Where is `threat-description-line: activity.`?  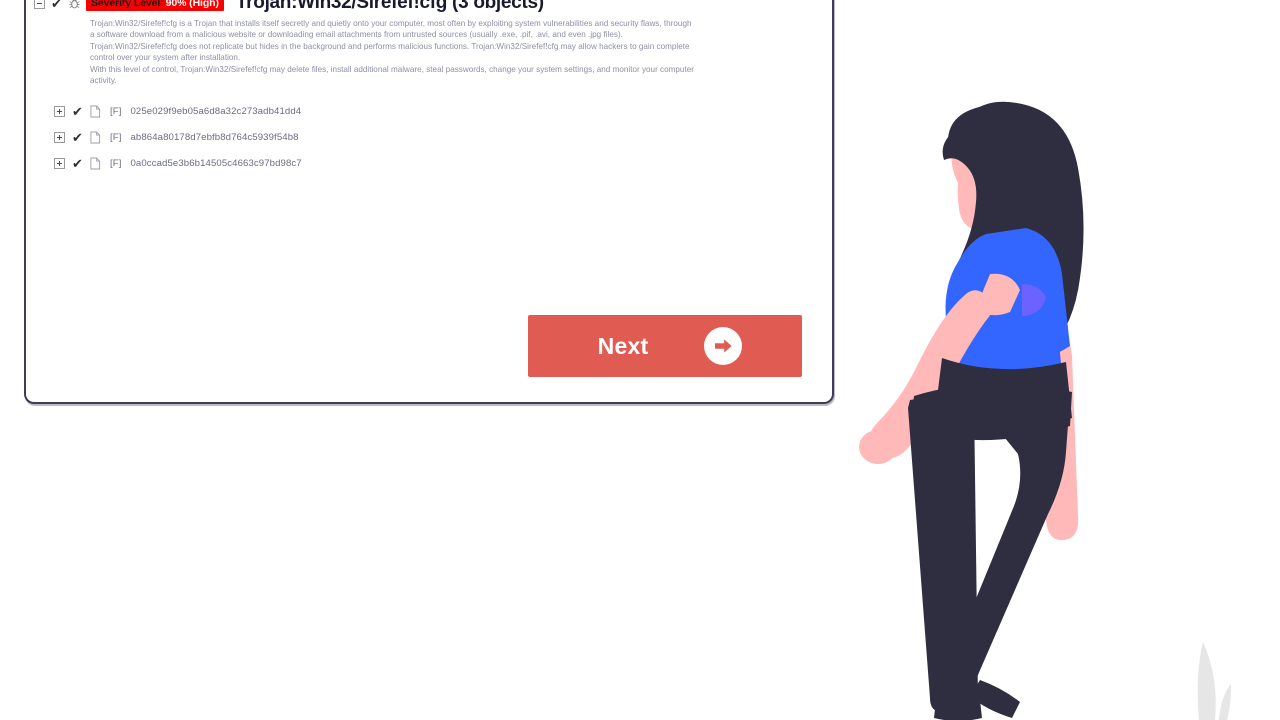 threat-description-line: activity. is located at coordinates (103, 81).